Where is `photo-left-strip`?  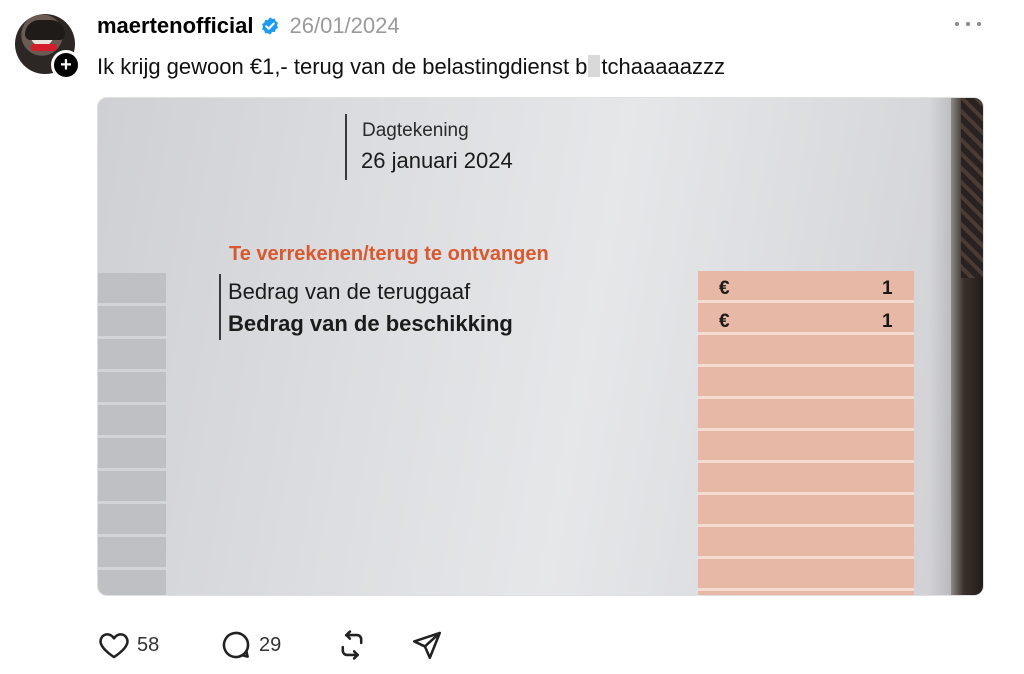 photo-left-strip is located at coordinates (132, 434).